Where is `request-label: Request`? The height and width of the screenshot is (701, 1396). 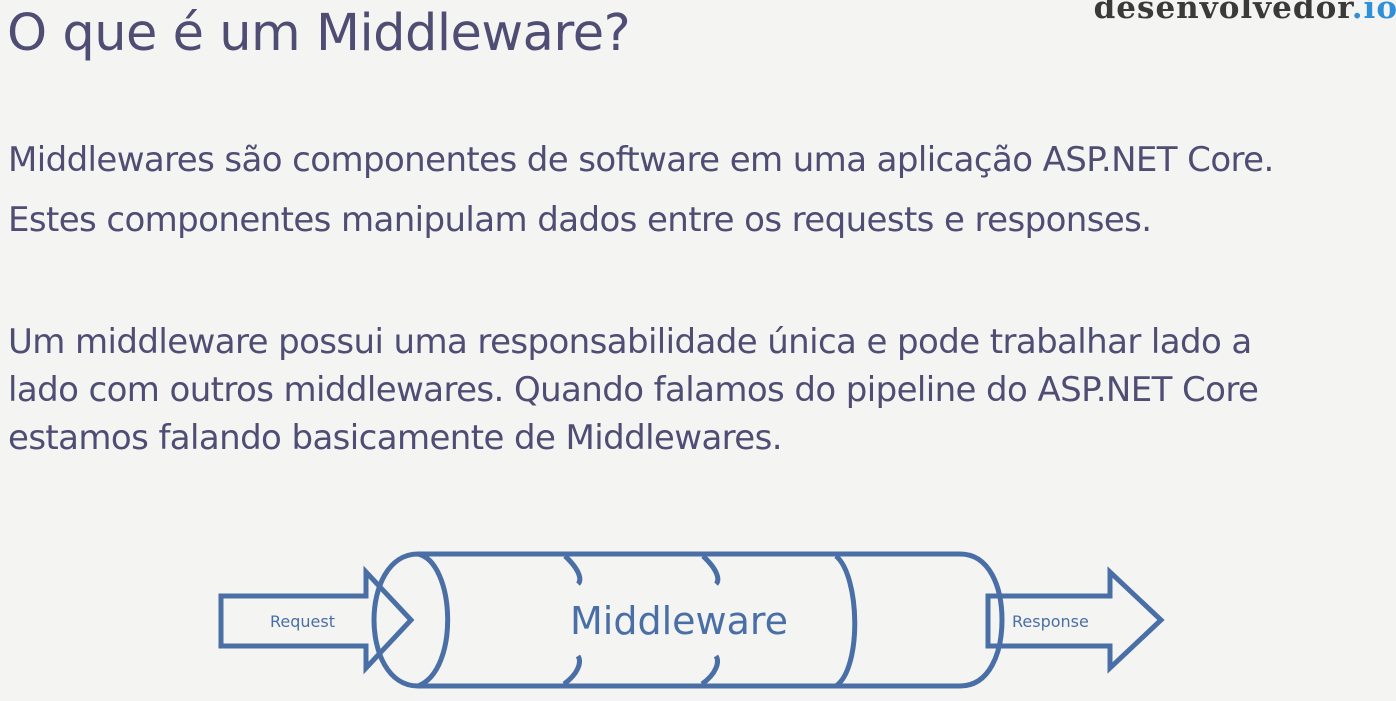 request-label: Request is located at coordinates (302, 621).